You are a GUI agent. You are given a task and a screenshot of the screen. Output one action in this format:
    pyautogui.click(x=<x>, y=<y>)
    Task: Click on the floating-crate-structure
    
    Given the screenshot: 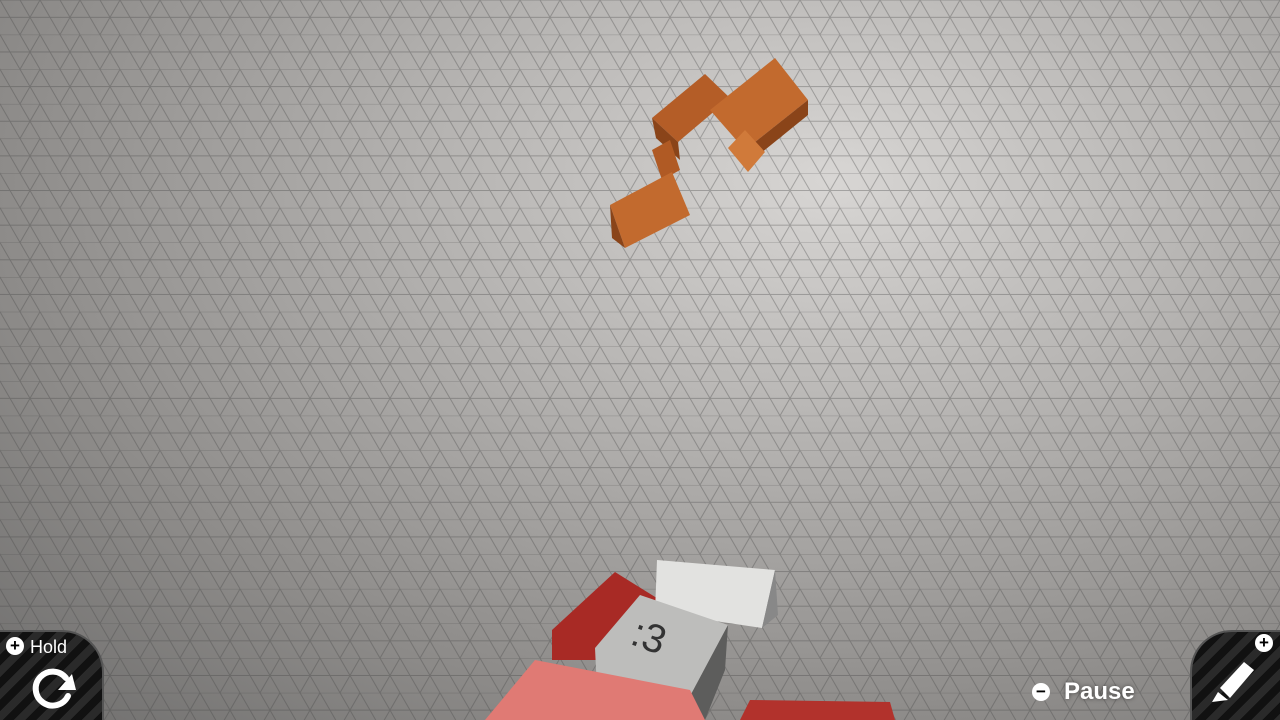 What is the action you would take?
    pyautogui.click(x=709, y=153)
    